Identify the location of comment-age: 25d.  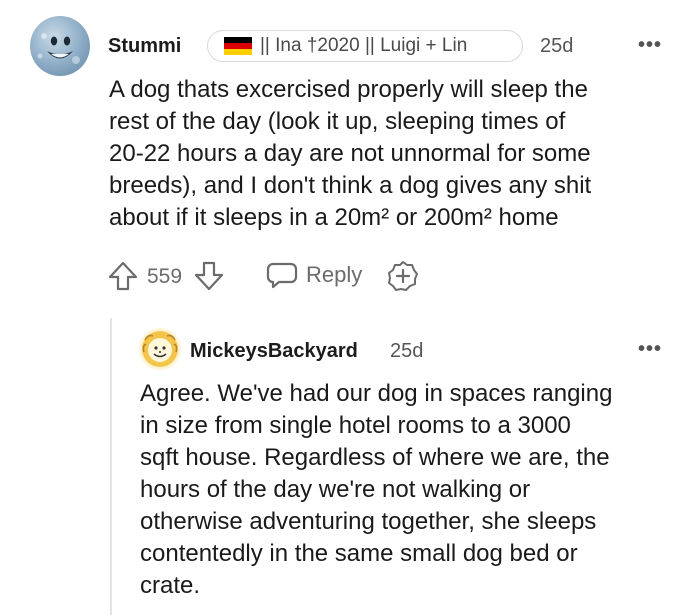
(557, 46).